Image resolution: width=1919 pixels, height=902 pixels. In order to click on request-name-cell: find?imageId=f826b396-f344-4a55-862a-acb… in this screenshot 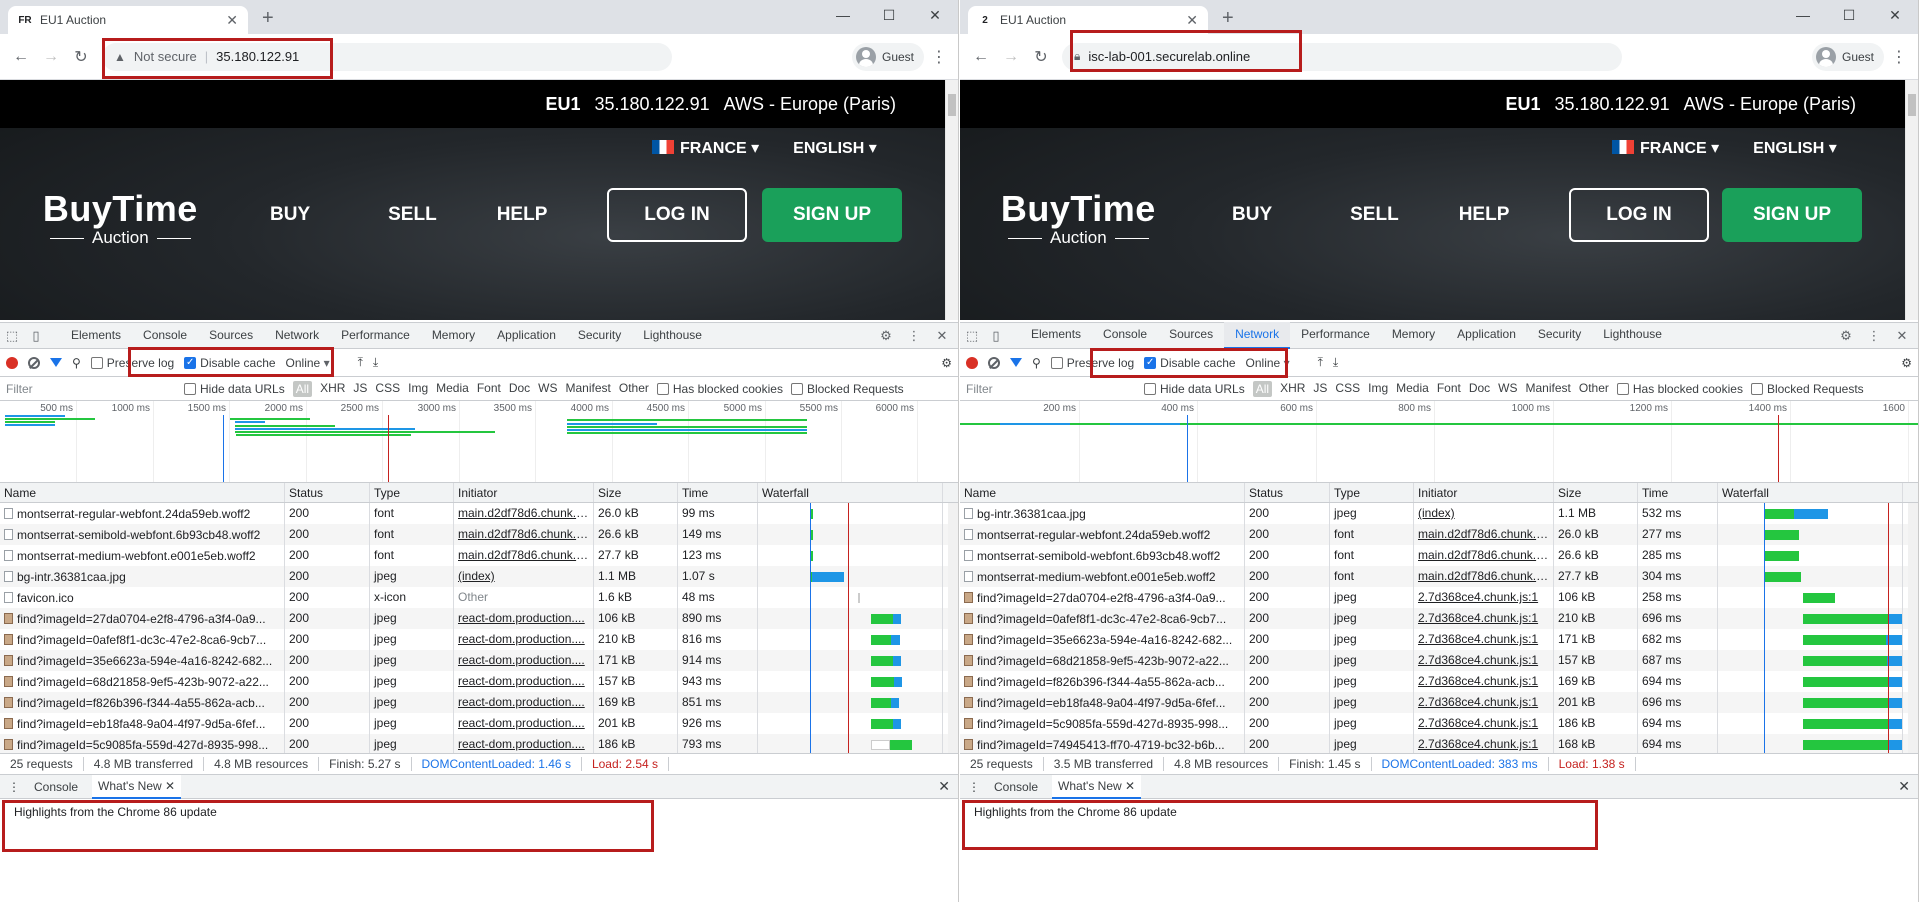, I will do `click(1102, 681)`.